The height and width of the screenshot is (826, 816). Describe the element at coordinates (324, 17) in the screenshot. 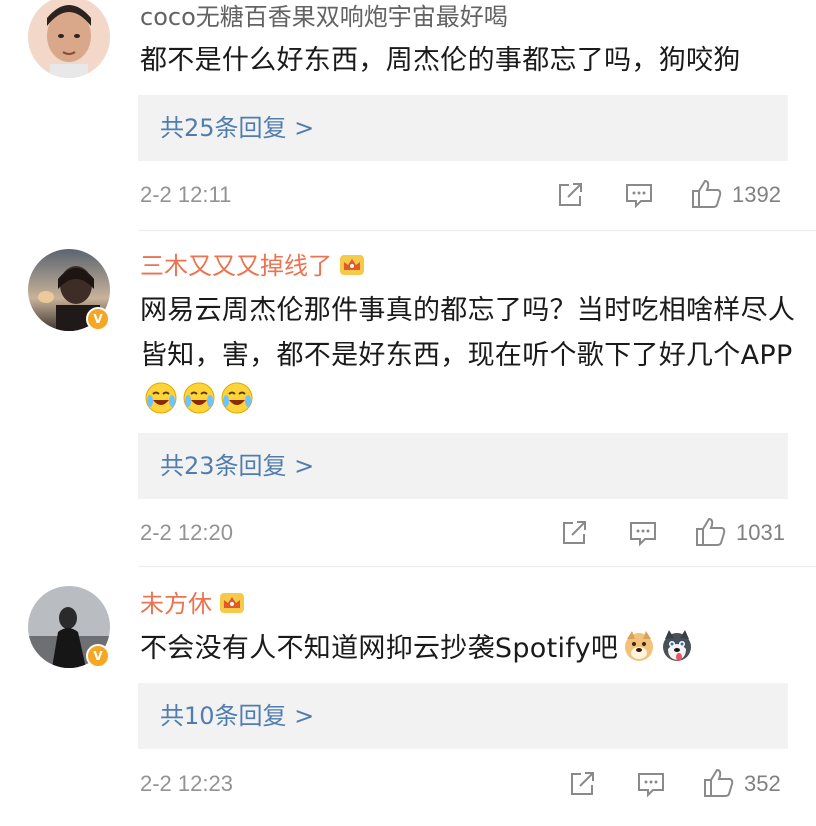

I see `username: coco无糖百香果双响炮宇宙最好喝` at that location.